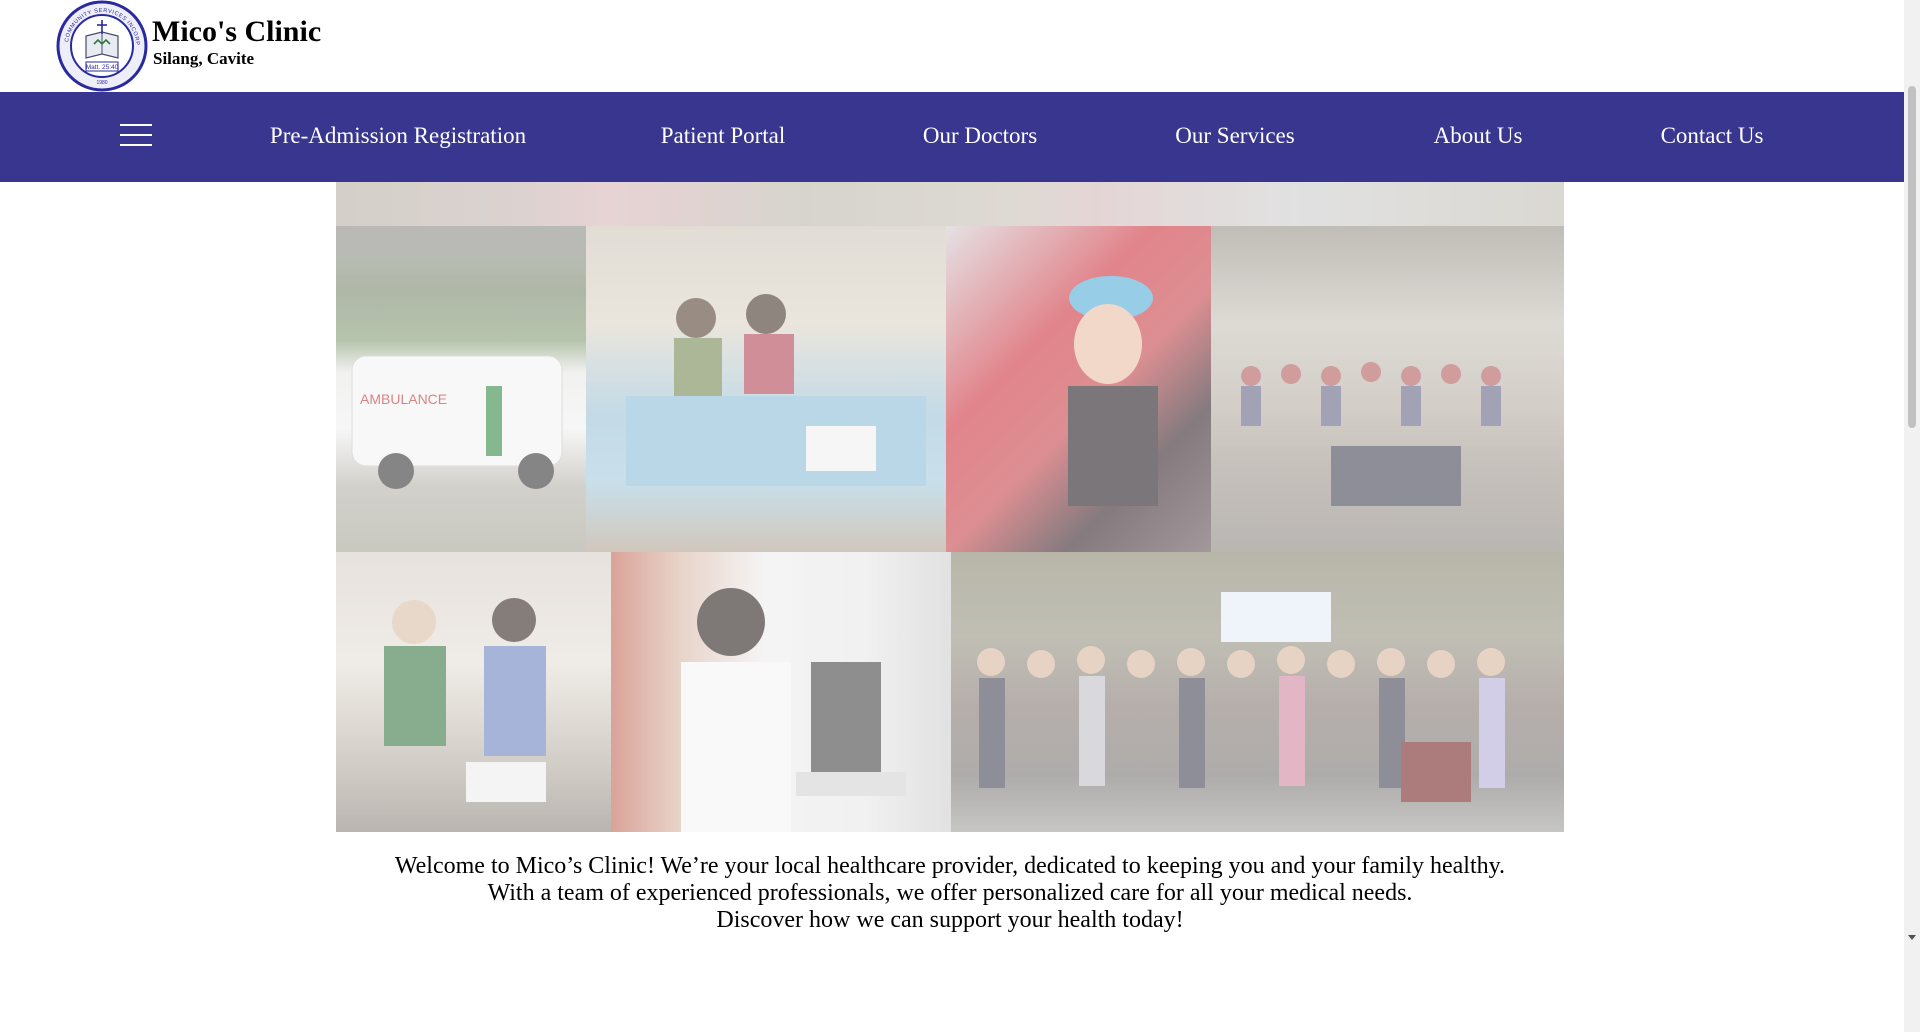 This screenshot has width=1920, height=1032. What do you see at coordinates (1712, 136) in the screenshot?
I see `nav-contact-us: Contact Us` at bounding box center [1712, 136].